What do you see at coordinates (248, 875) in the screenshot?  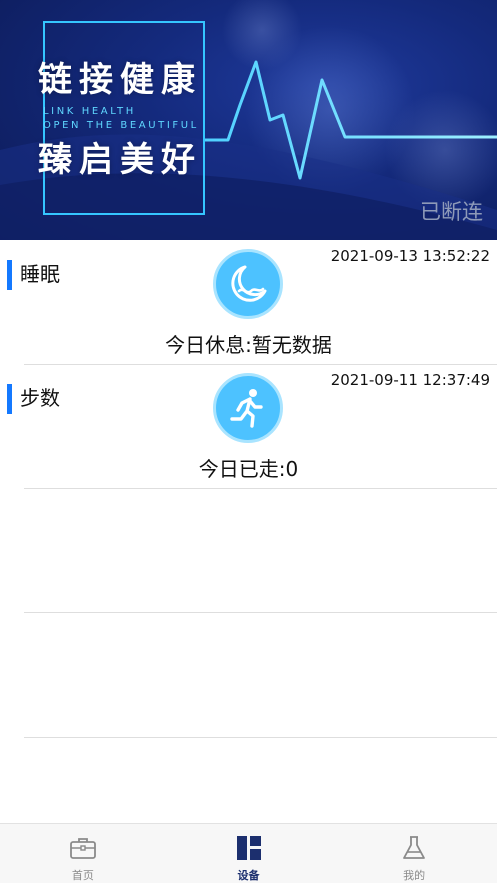 I see `tab-label: 设备` at bounding box center [248, 875].